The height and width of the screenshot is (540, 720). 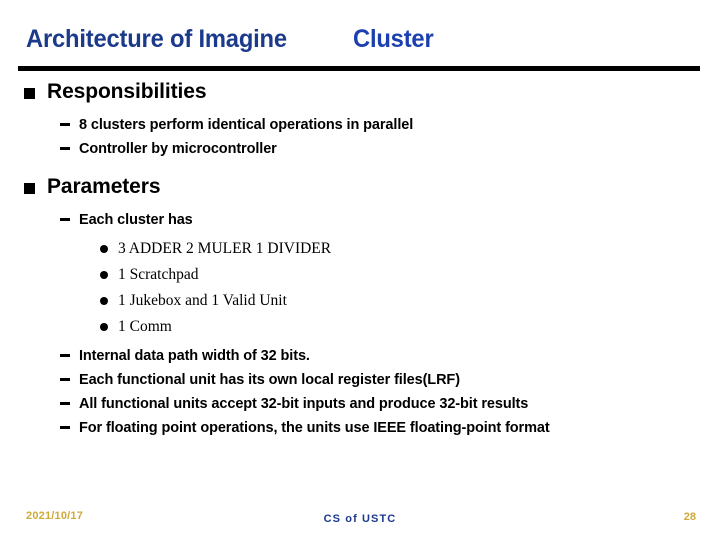 What do you see at coordinates (156, 38) in the screenshot?
I see `slide-title-main: Architecture of Imagine` at bounding box center [156, 38].